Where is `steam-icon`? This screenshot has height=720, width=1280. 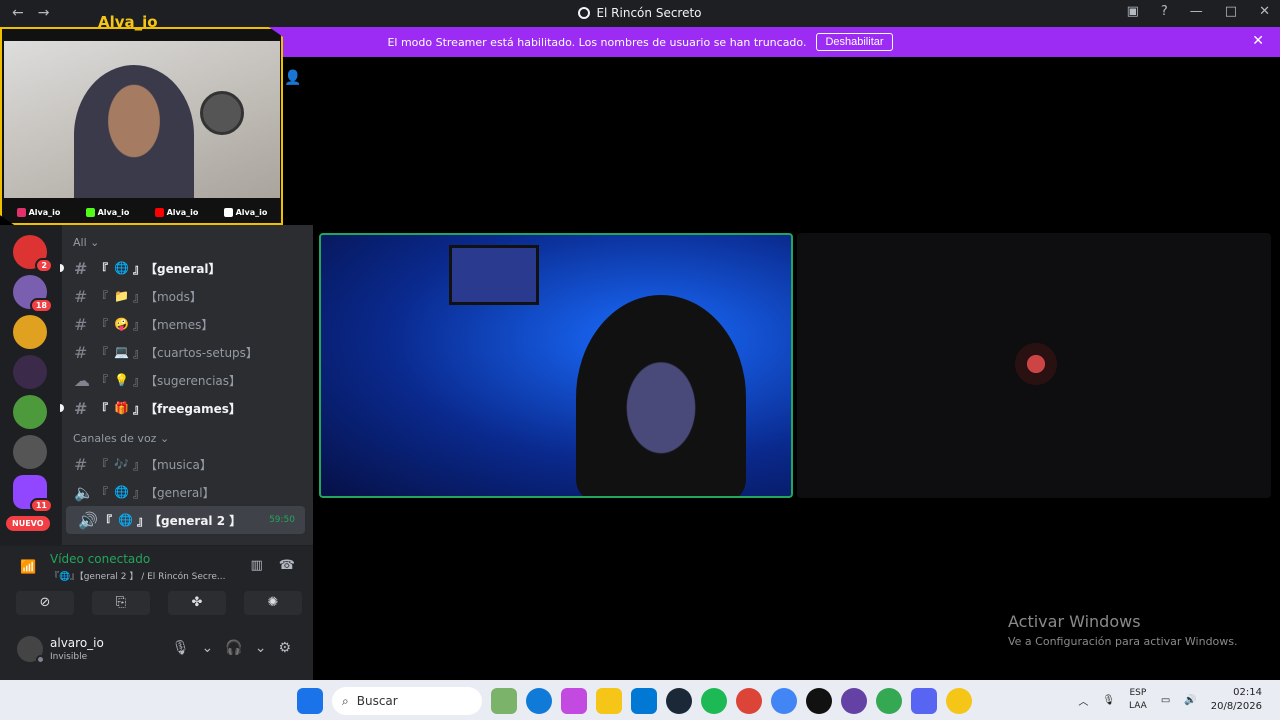 steam-icon is located at coordinates (679, 701).